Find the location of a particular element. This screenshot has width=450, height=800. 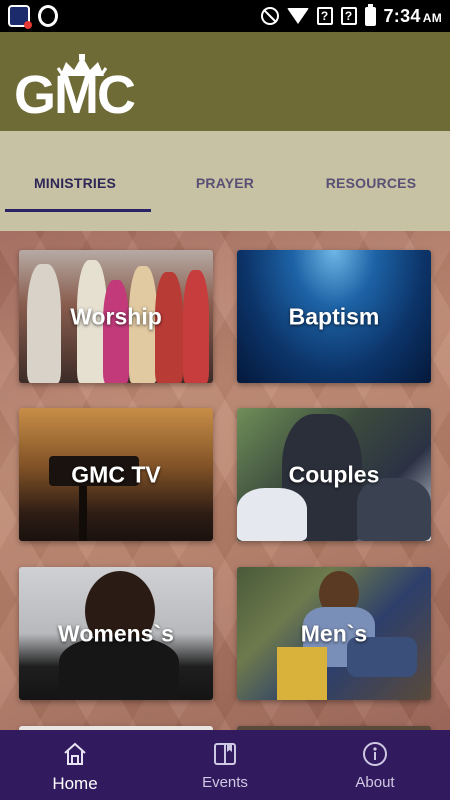

ministry-card-couples: Couples is located at coordinates (334, 474).